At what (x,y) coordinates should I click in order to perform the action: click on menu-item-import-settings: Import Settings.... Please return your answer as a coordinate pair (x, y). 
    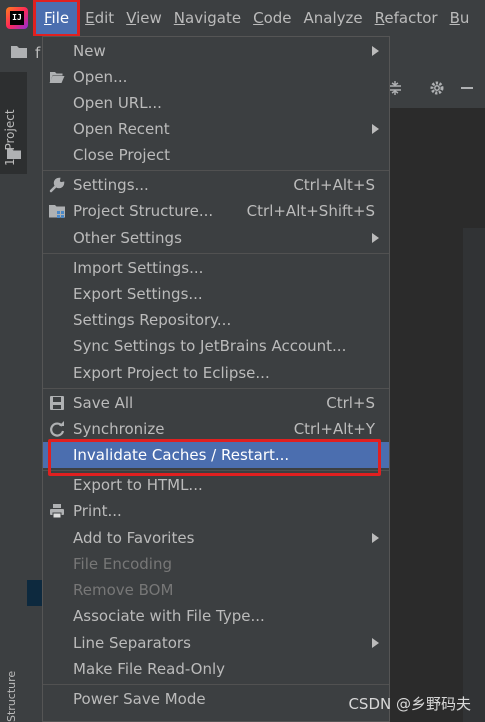
    Looking at the image, I should click on (216, 268).